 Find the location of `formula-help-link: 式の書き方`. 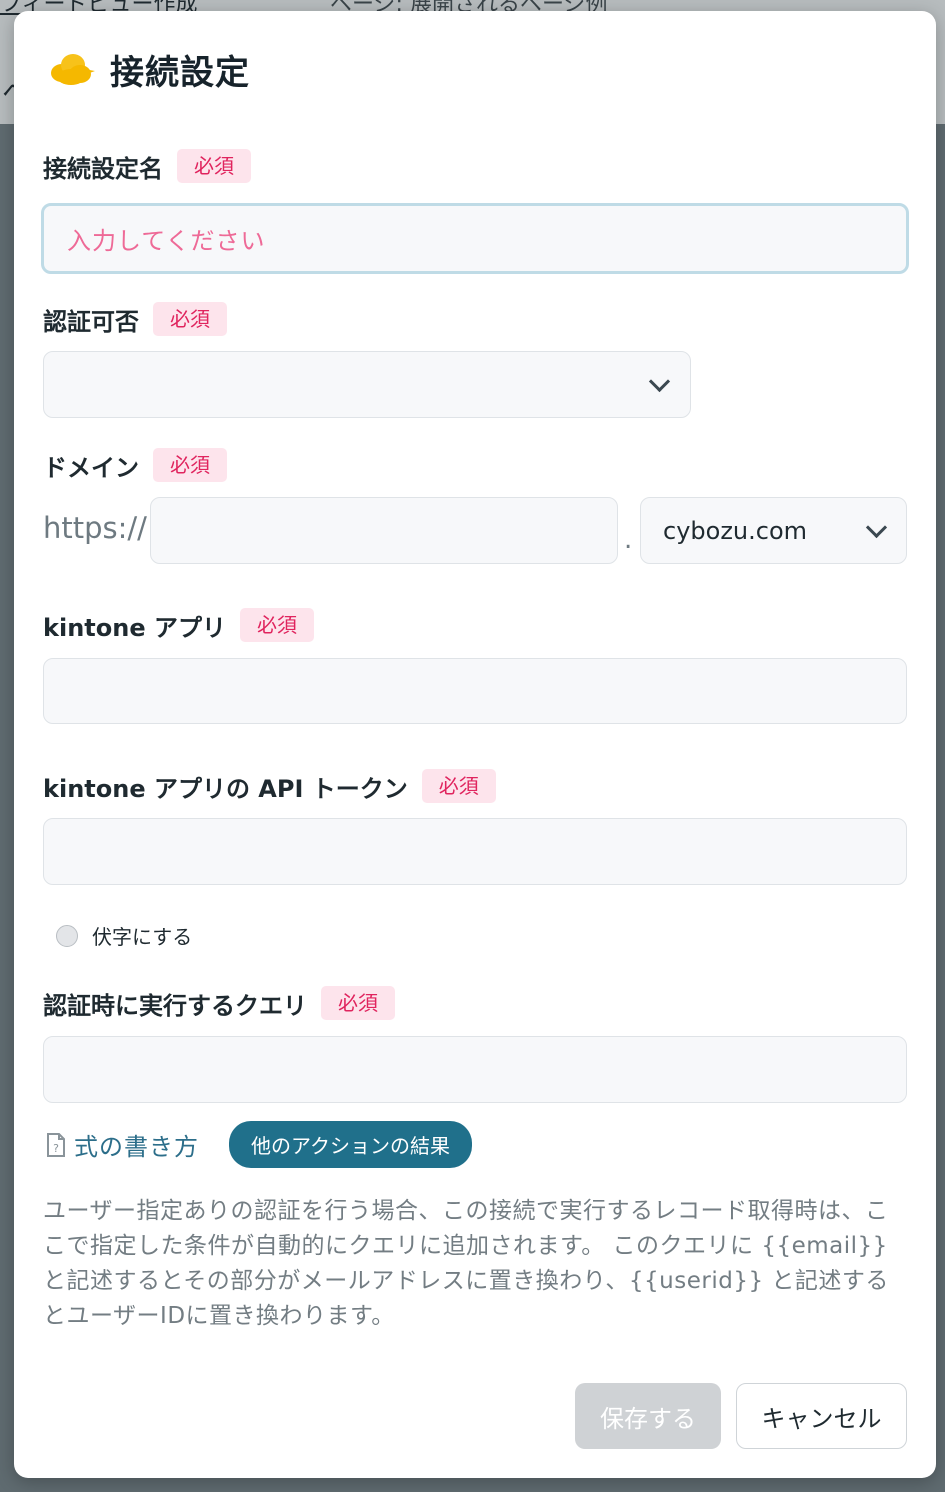

formula-help-link: 式の書き方 is located at coordinates (136, 1144).